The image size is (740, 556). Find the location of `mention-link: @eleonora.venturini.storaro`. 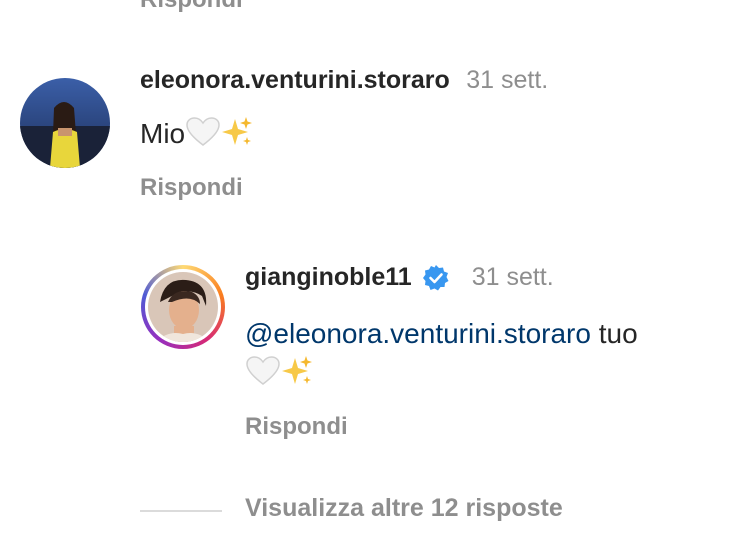

mention-link: @eleonora.venturini.storaro is located at coordinates (418, 333).